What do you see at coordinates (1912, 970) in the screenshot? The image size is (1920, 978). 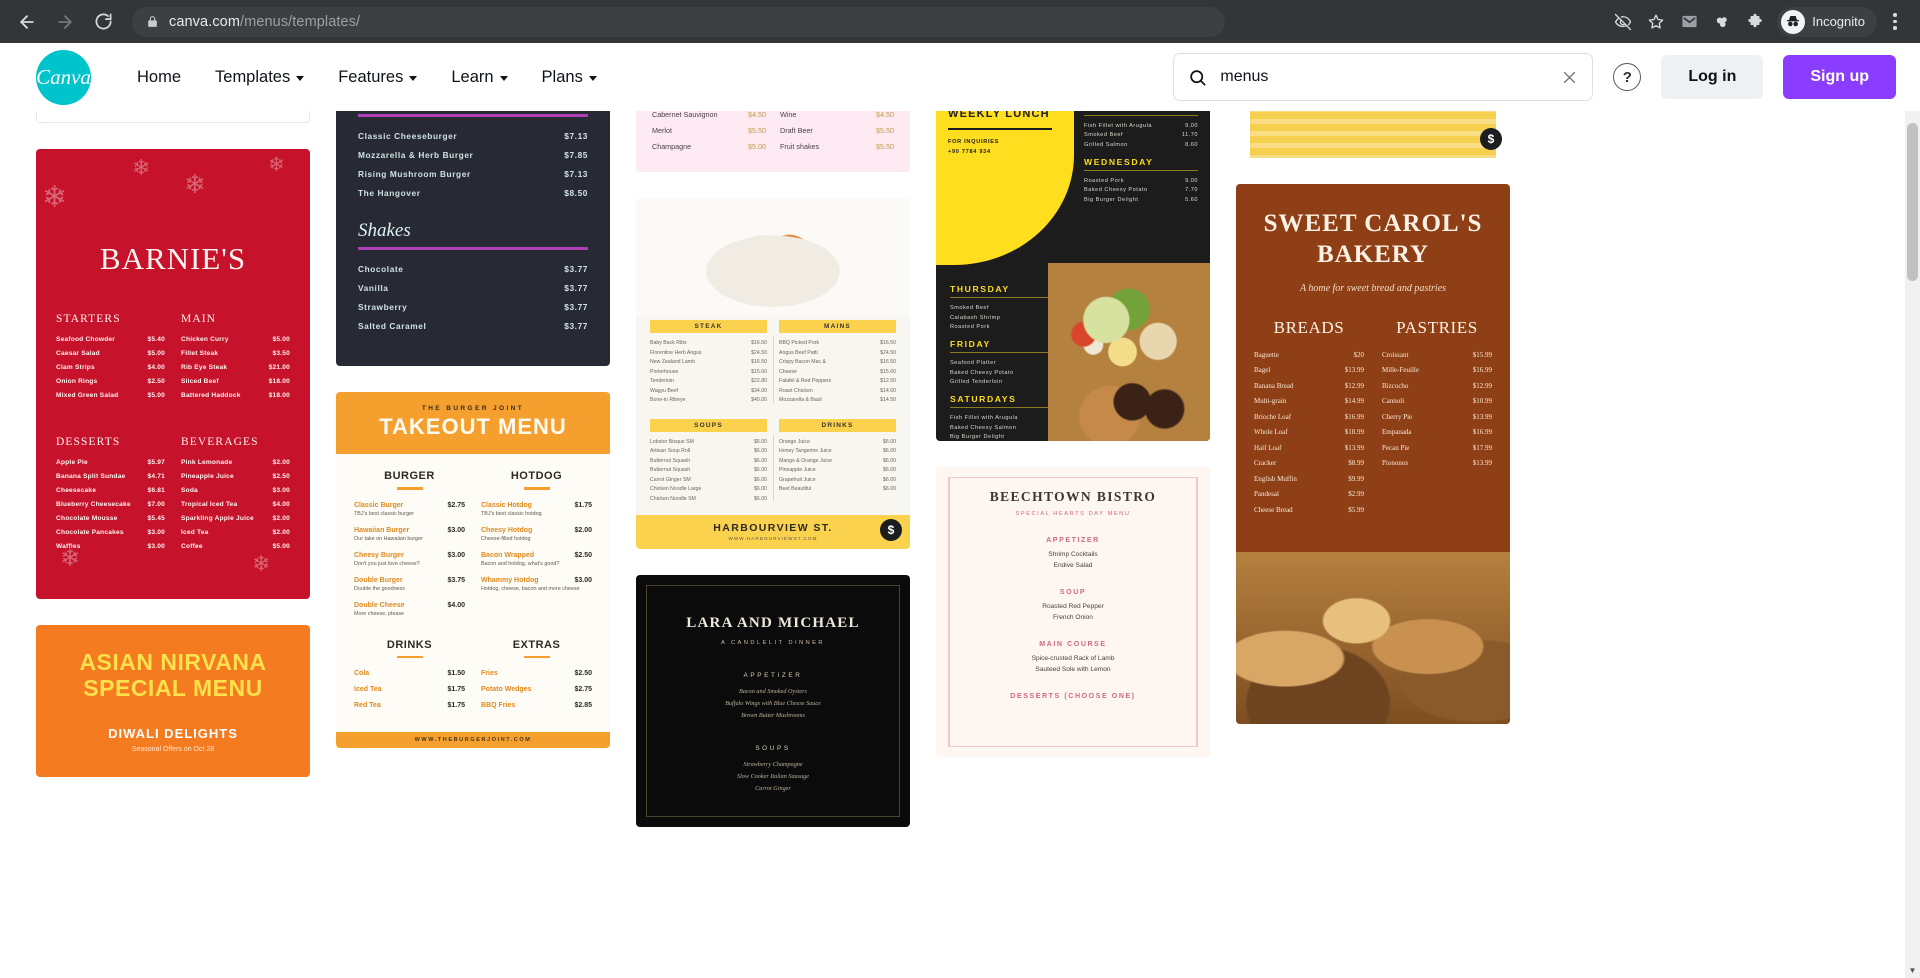 I see `scroll-down-arrow: ▼` at bounding box center [1912, 970].